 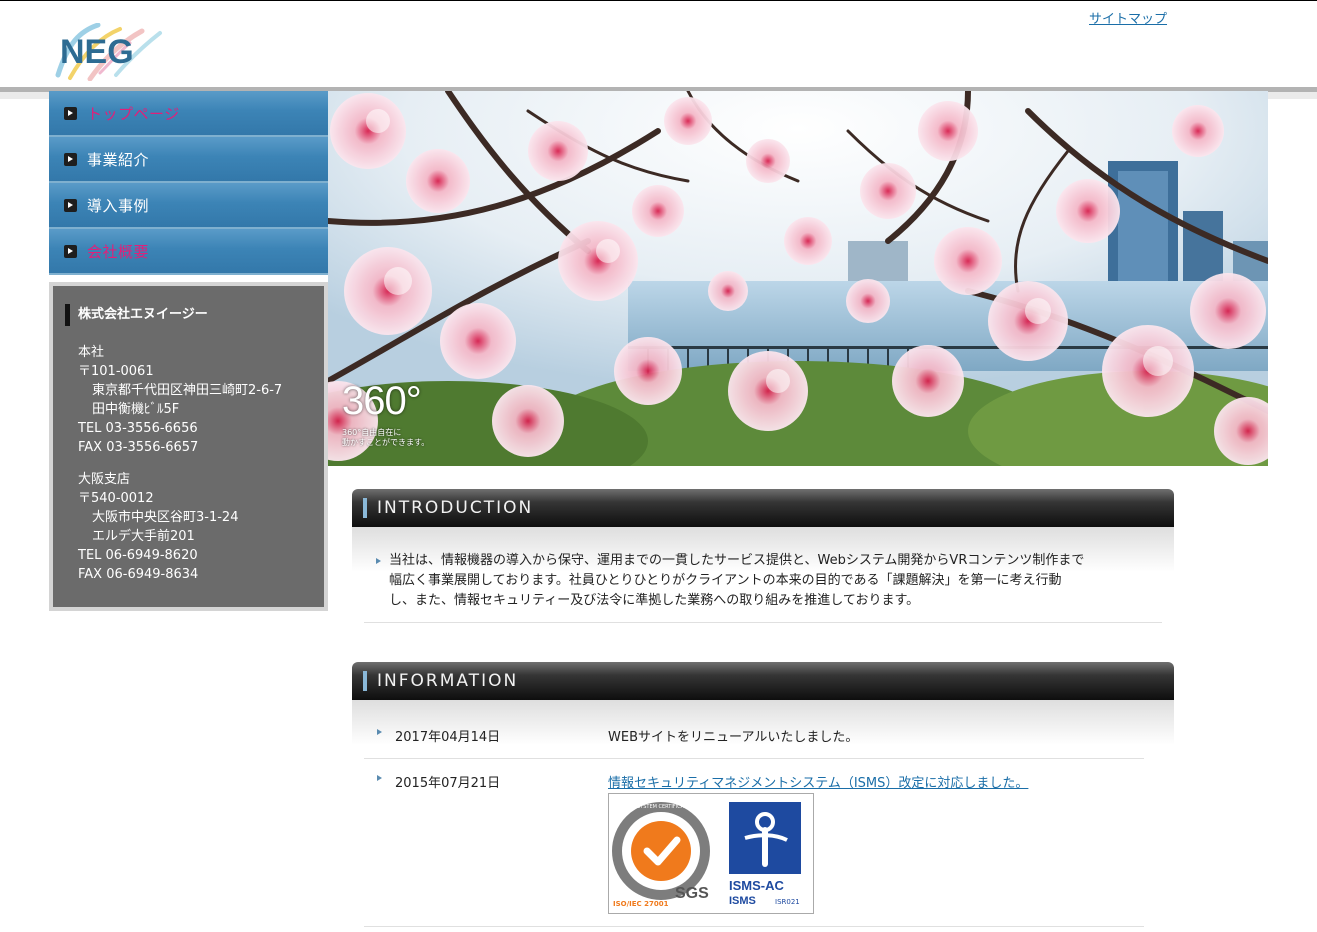 I want to click on info-text: WEBサイトをリニューアルいたしました。, so click(x=733, y=737).